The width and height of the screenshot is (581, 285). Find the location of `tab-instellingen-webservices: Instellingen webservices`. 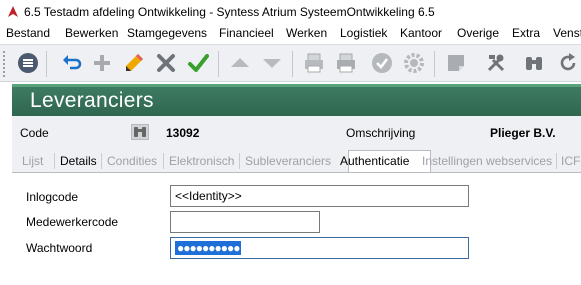

tab-instellingen-webservices: Instellingen webservices is located at coordinates (487, 161).